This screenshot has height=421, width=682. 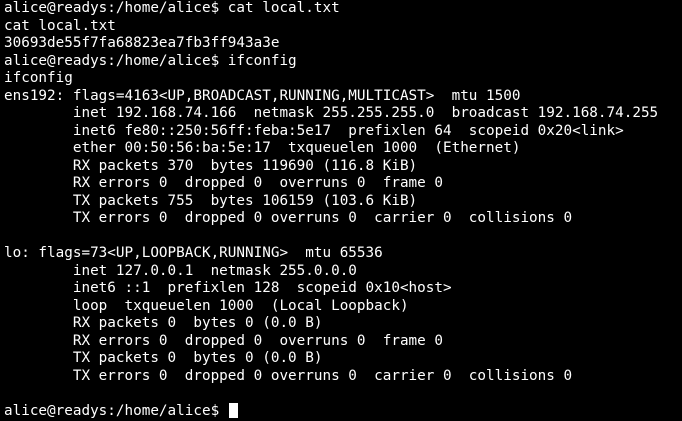 I want to click on terminal-line: cat local.txt, so click(x=60, y=25).